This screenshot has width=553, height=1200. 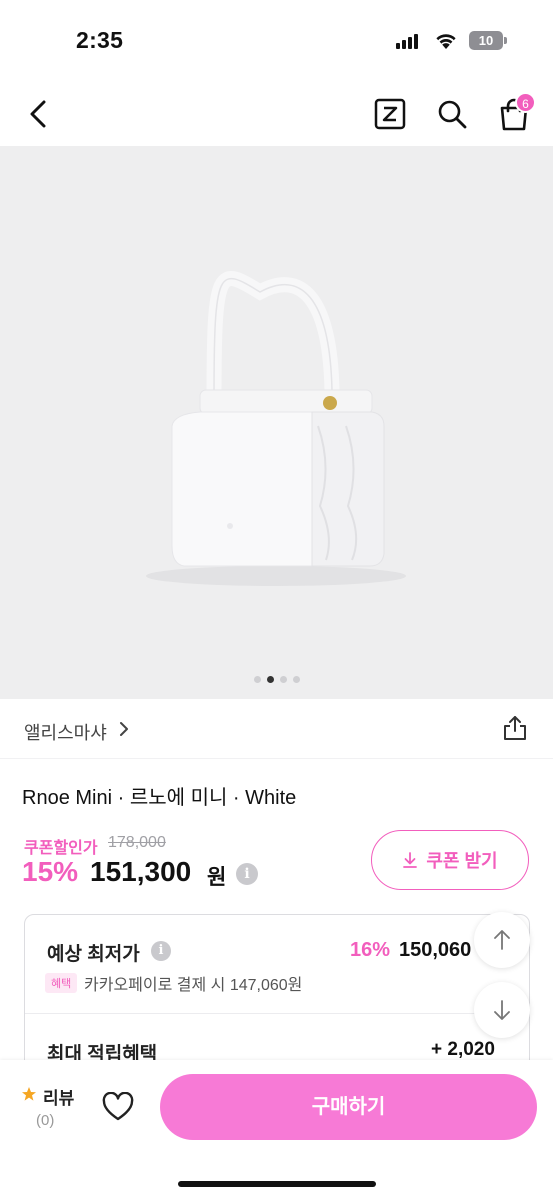 I want to click on lowest-price-label: 예상 최저가, so click(x=93, y=954).